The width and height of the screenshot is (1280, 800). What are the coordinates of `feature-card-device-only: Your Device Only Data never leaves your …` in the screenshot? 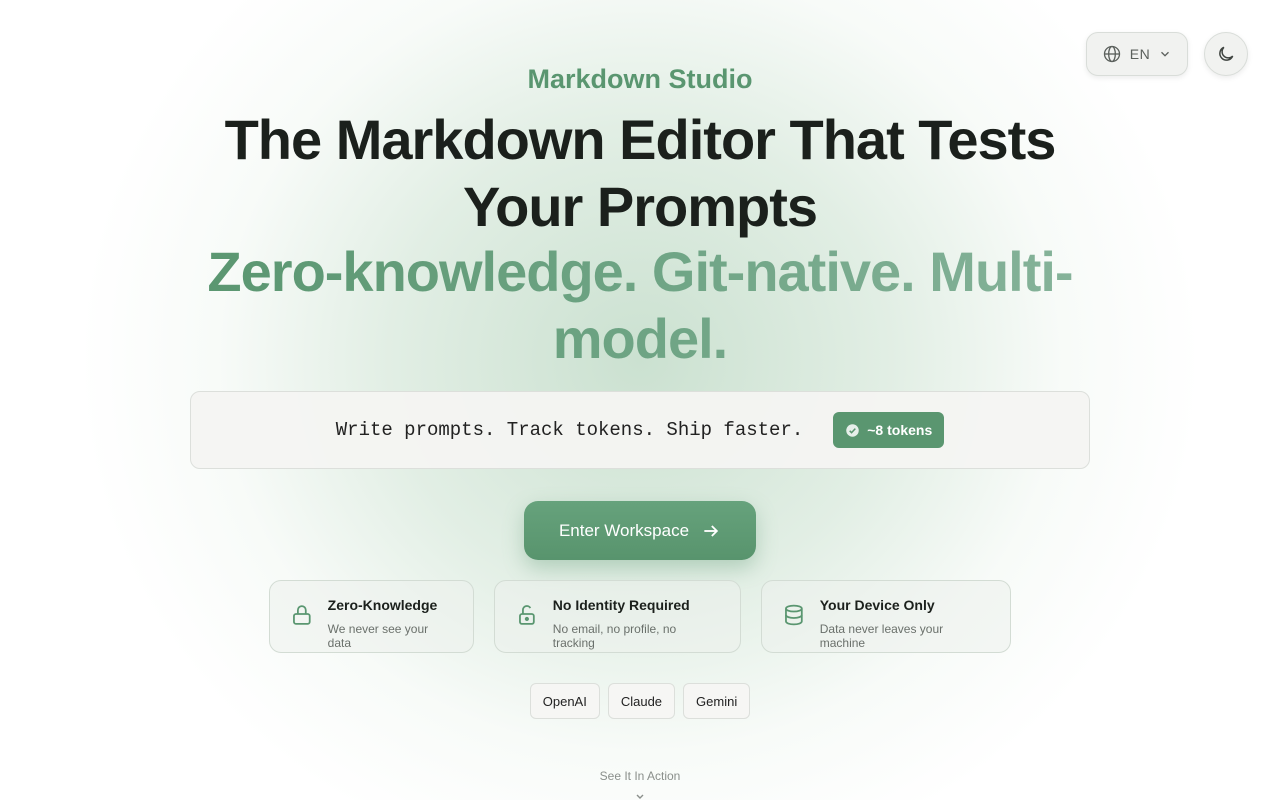 It's located at (886, 616).